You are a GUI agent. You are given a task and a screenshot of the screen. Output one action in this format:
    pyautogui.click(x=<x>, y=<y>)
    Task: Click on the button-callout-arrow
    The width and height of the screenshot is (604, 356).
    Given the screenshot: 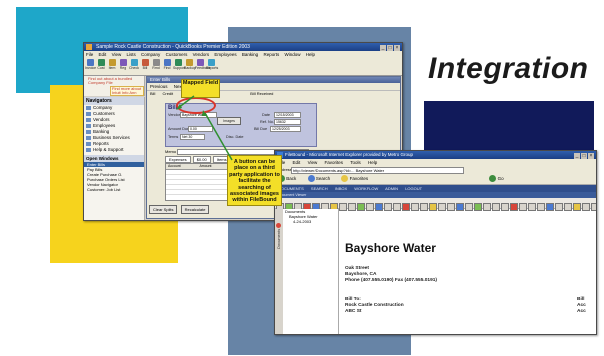 What is the action you would take?
    pyautogui.click(x=218, y=136)
    